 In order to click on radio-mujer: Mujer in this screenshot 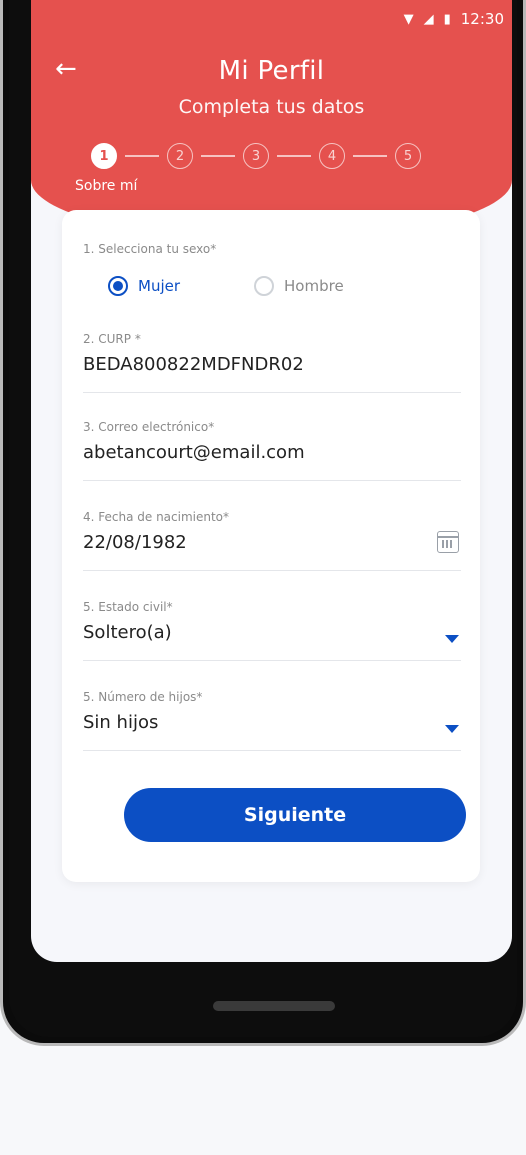, I will do `click(144, 286)`.